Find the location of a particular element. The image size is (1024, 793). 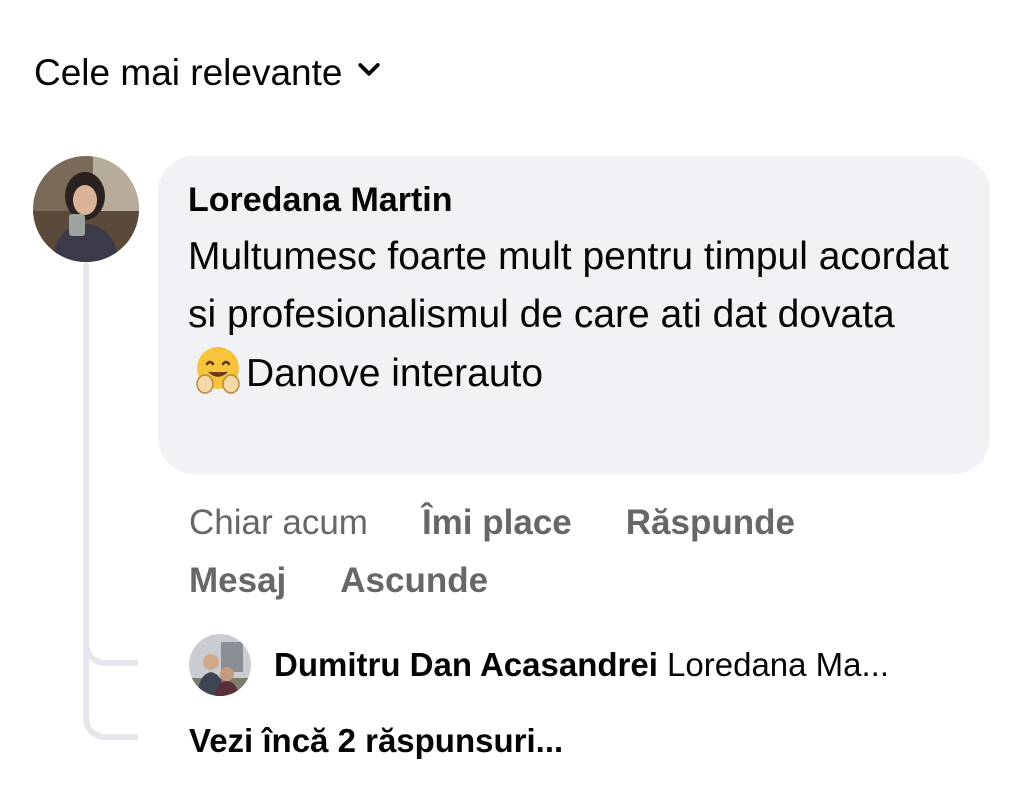

sort-label: Cele mai relevante is located at coordinates (188, 72).